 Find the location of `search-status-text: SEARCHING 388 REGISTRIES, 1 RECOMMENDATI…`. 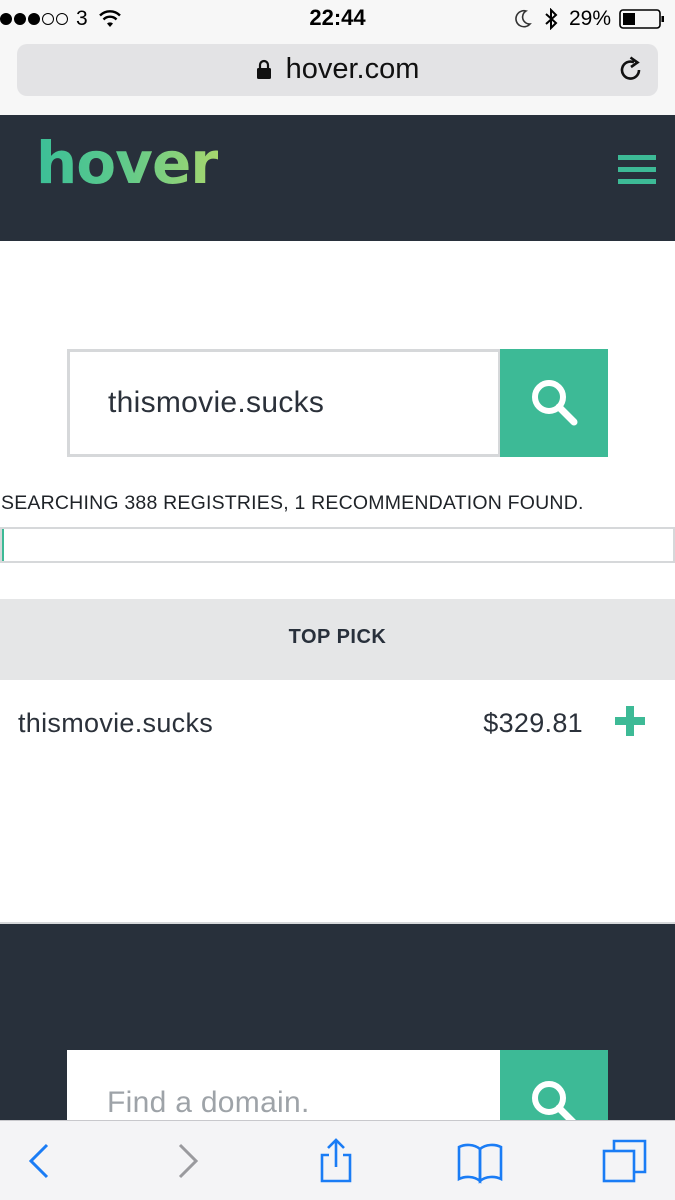

search-status-text: SEARCHING 388 REGISTRIES, 1 RECOMMENDATI… is located at coordinates (292, 503).